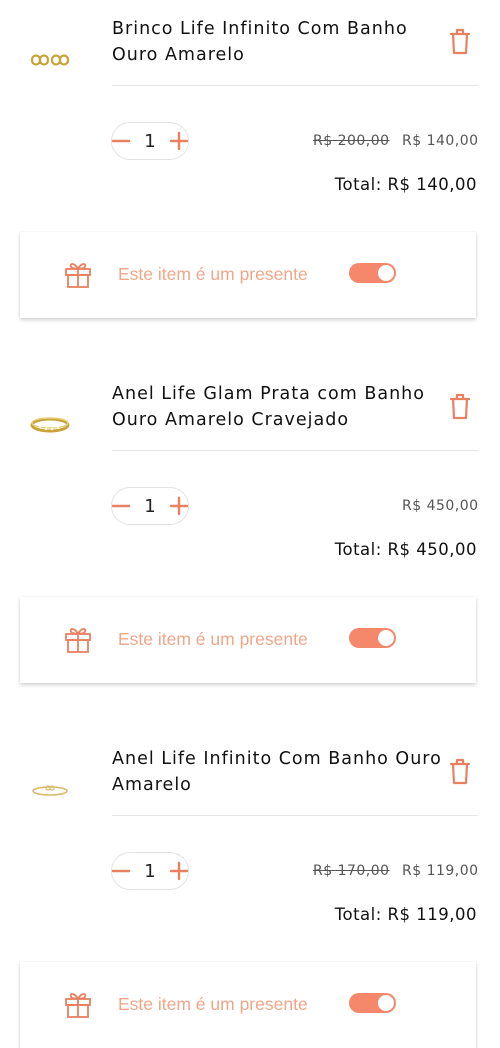 The width and height of the screenshot is (500, 1048). Describe the element at coordinates (351, 141) in the screenshot. I see `original-price: R$ 200,00` at that location.